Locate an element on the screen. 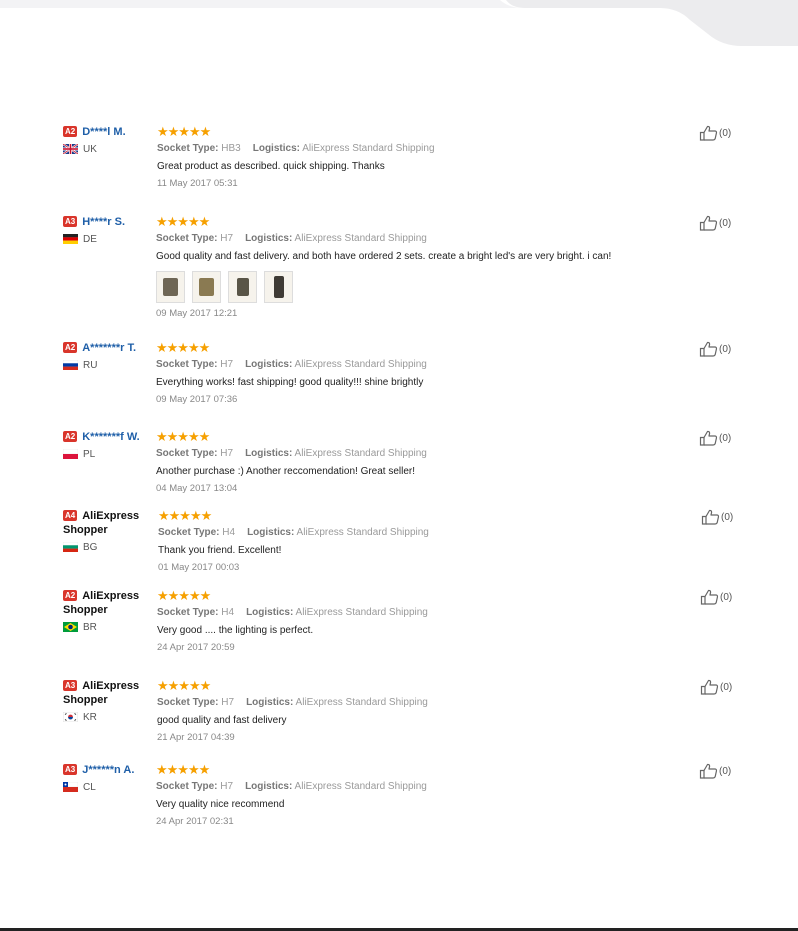 The height and width of the screenshot is (931, 798). buyer-name: K*******f W. is located at coordinates (111, 437).